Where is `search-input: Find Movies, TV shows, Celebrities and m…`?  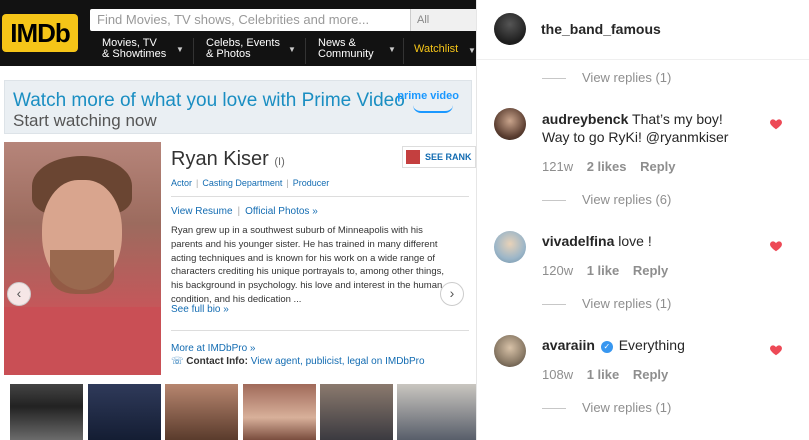 search-input: Find Movies, TV shows, Celebrities and m… is located at coordinates (251, 20).